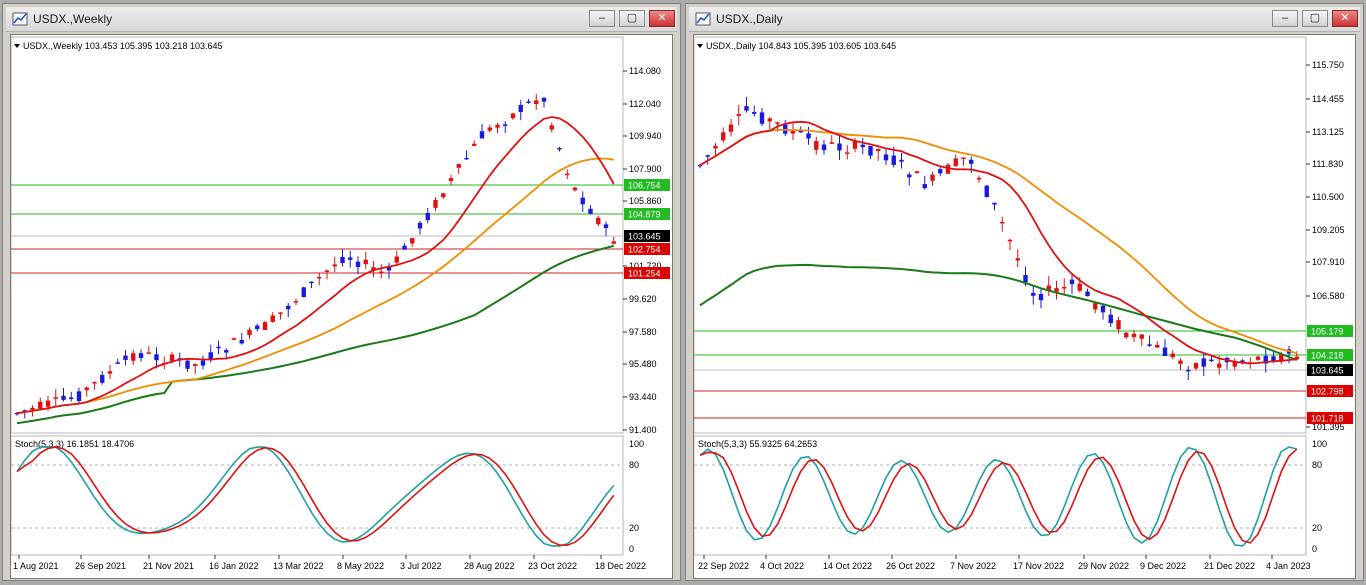 This screenshot has width=1366, height=585. What do you see at coordinates (1345, 18) in the screenshot?
I see `close-button: ✕` at bounding box center [1345, 18].